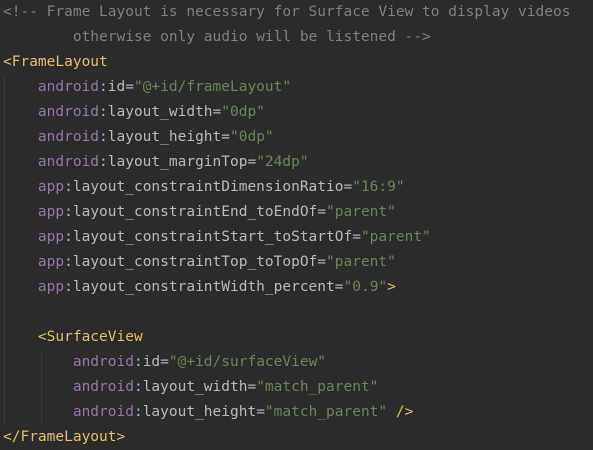 Image resolution: width=593 pixels, height=450 pixels. I want to click on code-line-attribute: android:layout_height="0dp", so click(138, 137).